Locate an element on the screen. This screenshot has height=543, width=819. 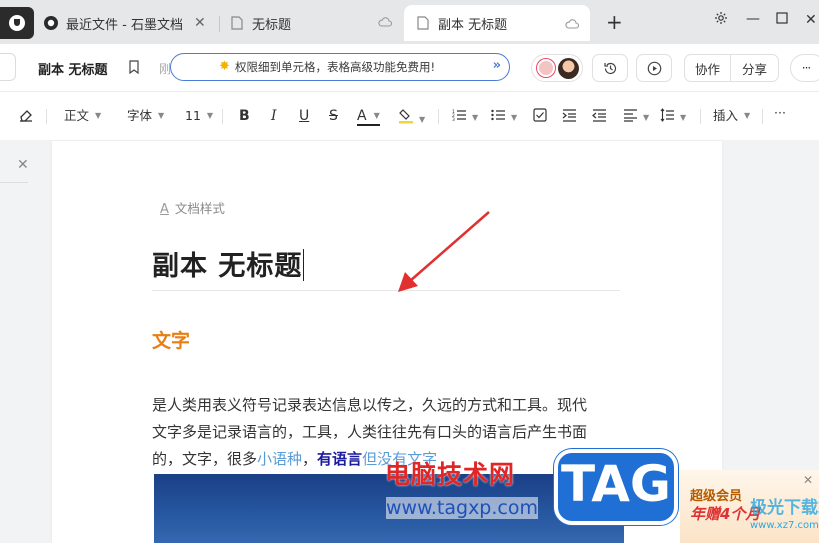
ad-site-name: 极光下载站 is located at coordinates (784, 508).